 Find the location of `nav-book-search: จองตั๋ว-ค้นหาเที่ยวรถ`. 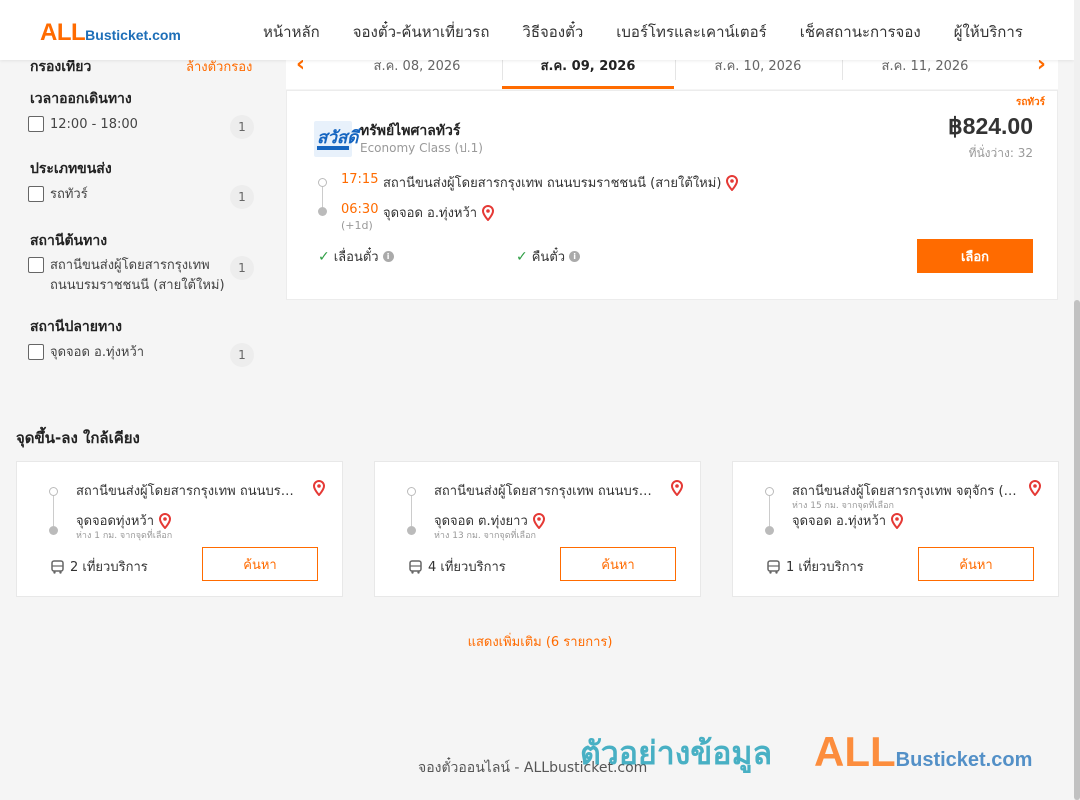

nav-book-search: จองตั๋ว-ค้นหาเที่ยวรถ is located at coordinates (421, 32).